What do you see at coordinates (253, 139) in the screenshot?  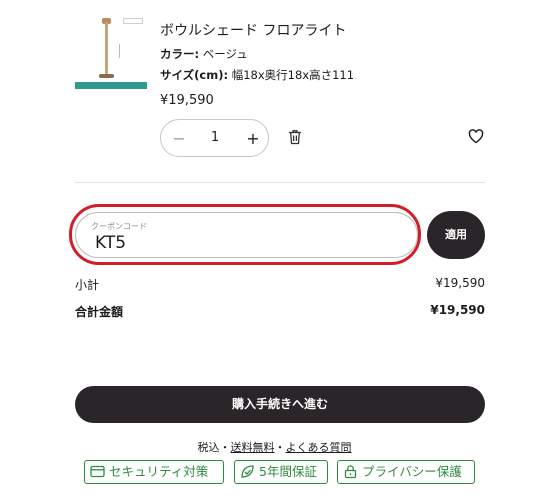 I see `plus-icon: +` at bounding box center [253, 139].